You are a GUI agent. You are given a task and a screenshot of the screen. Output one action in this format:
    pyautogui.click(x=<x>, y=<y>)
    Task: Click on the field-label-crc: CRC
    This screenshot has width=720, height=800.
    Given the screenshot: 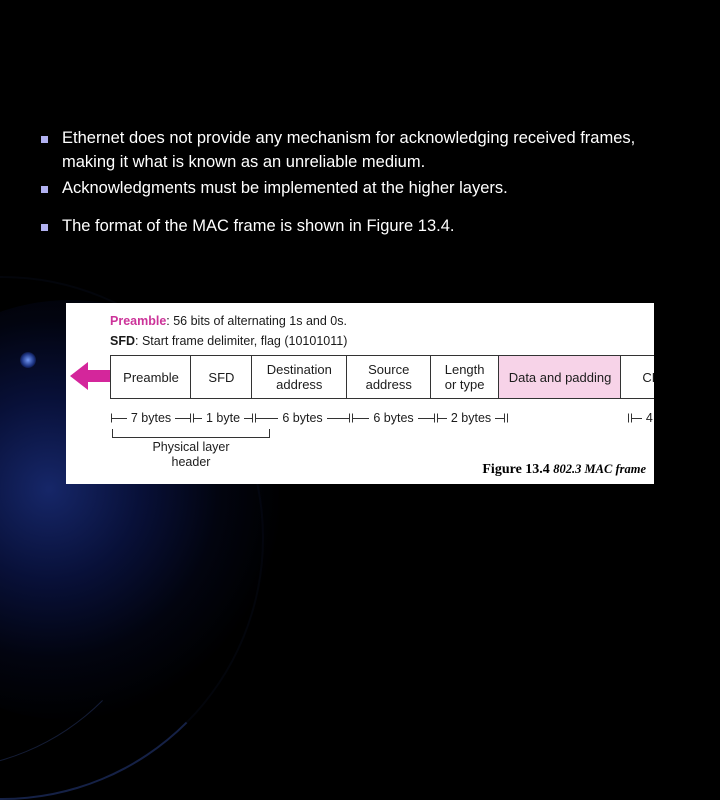 What is the action you would take?
    pyautogui.click(x=648, y=377)
    